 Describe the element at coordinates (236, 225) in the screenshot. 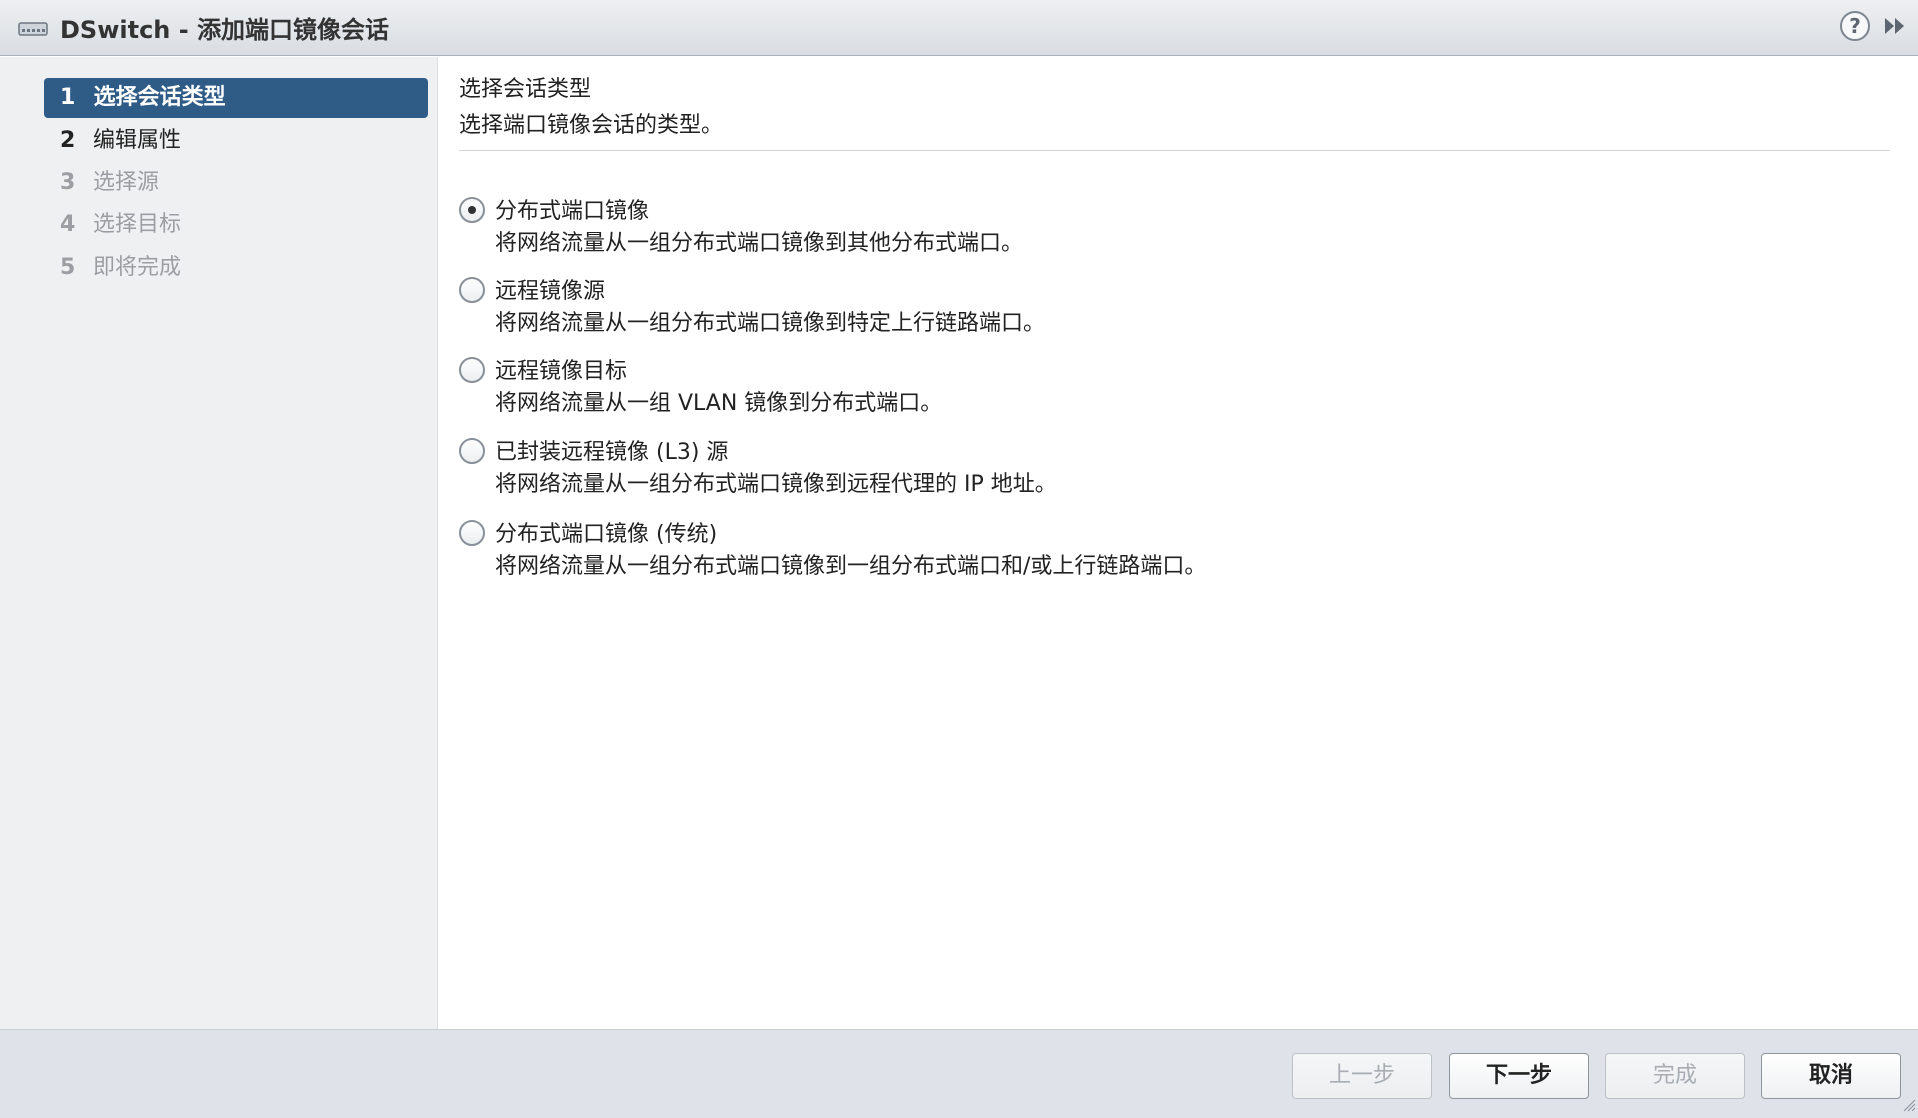

I see `step-select-destination: 4 选择目标` at that location.